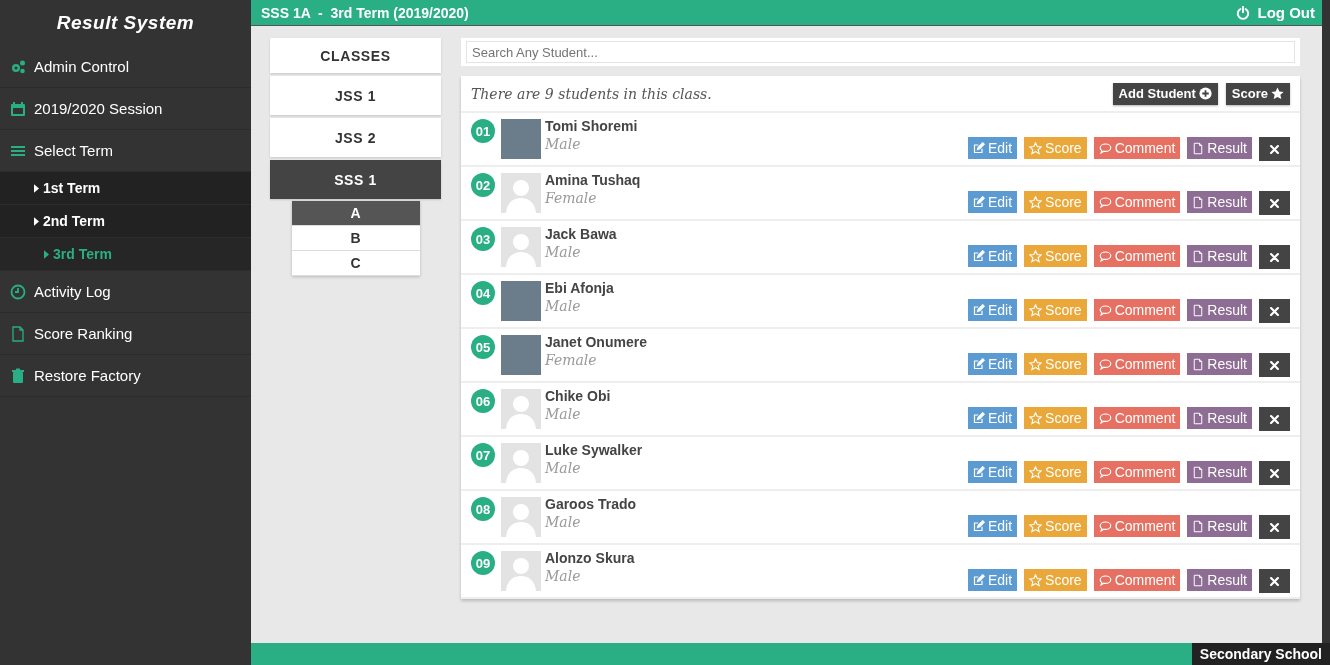 The width and height of the screenshot is (1330, 665). Describe the element at coordinates (125, 334) in the screenshot. I see `sidebar-item: Score Ranking` at that location.